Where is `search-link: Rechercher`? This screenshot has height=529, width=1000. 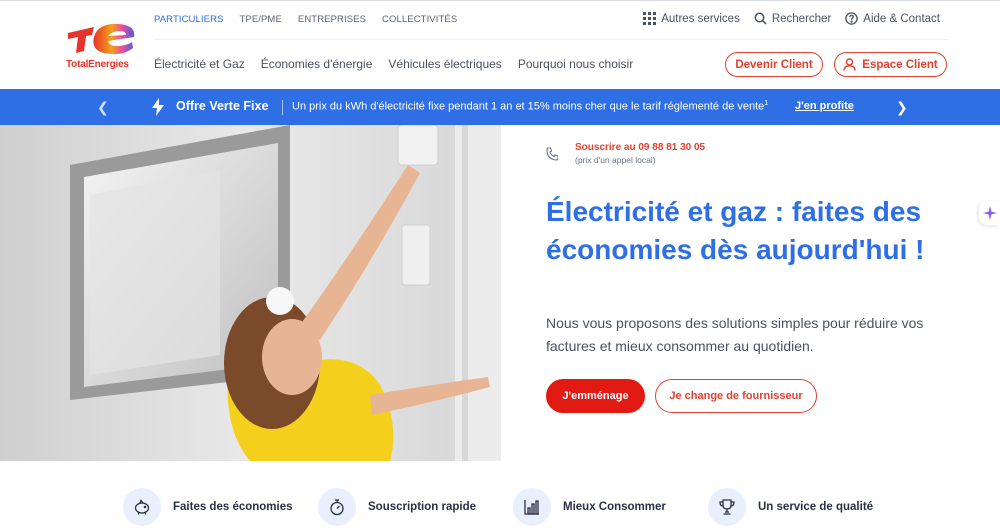
search-link: Rechercher is located at coordinates (792, 18).